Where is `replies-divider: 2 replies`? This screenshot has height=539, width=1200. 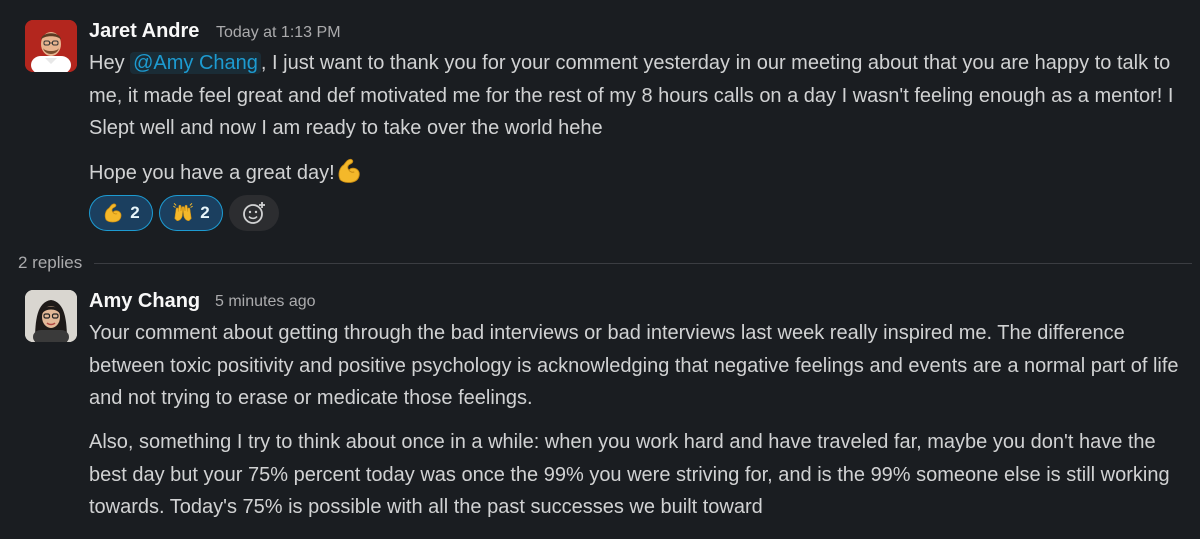
replies-divider: 2 replies is located at coordinates (605, 263).